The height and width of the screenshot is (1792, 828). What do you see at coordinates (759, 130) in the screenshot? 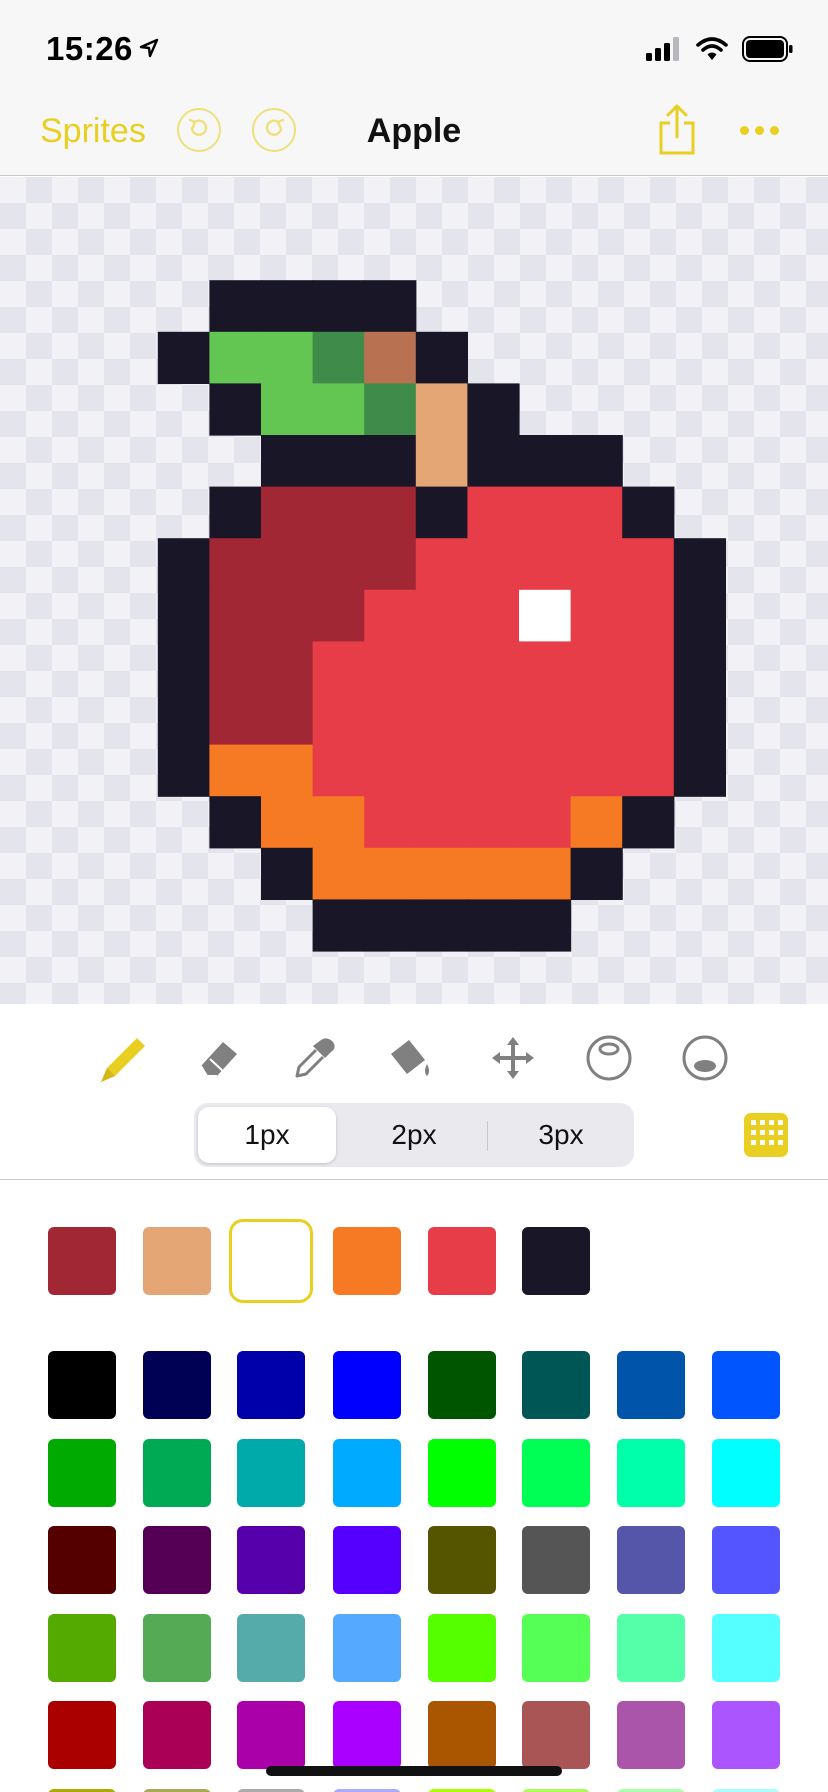
I see `more-button` at bounding box center [759, 130].